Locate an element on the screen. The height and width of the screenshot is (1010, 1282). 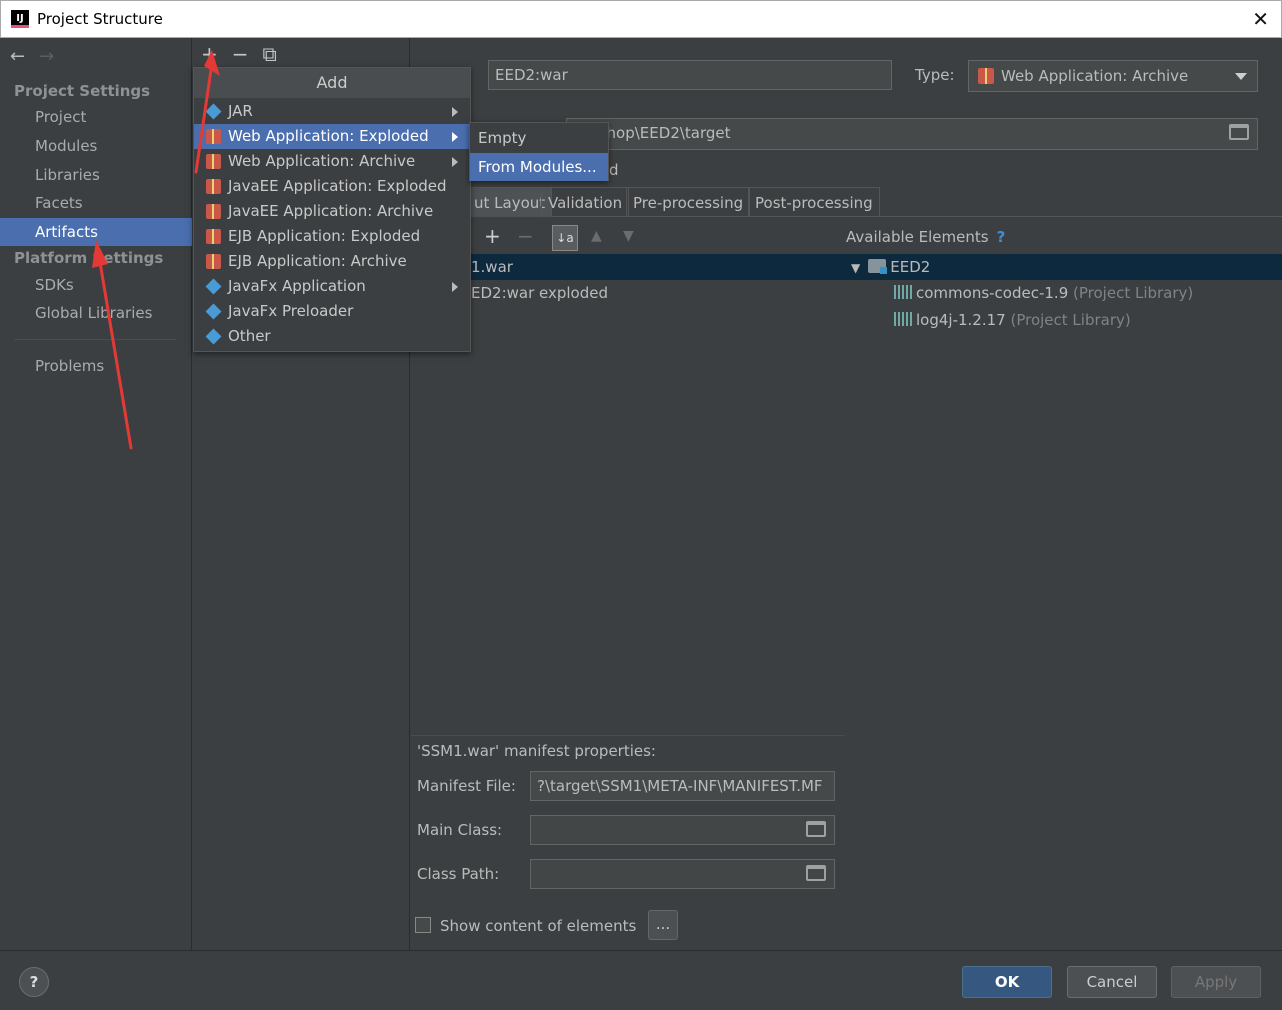
sidebar-item-modules: Modules is located at coordinates (96, 146).